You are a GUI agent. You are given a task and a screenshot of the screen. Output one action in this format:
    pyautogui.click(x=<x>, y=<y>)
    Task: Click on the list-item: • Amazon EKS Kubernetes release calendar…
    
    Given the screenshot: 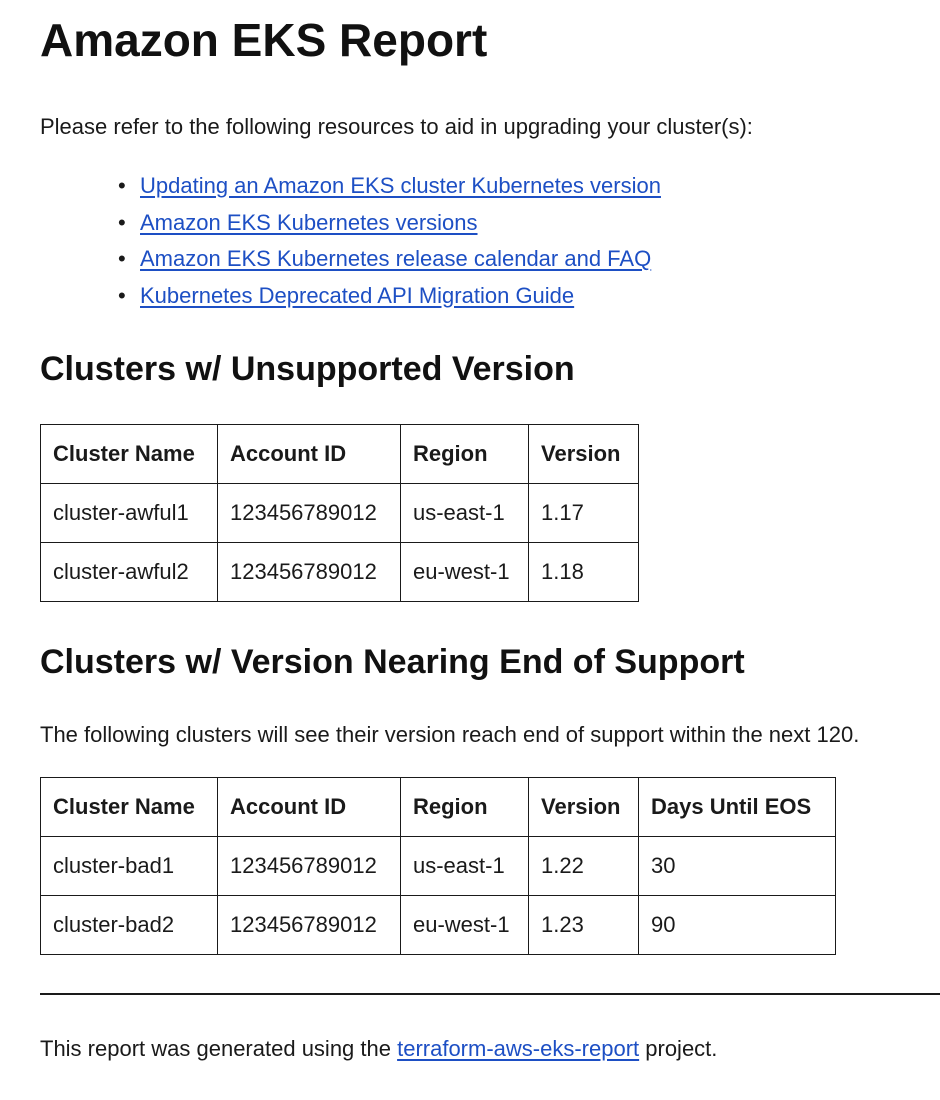 What is the action you would take?
    pyautogui.click(x=389, y=259)
    